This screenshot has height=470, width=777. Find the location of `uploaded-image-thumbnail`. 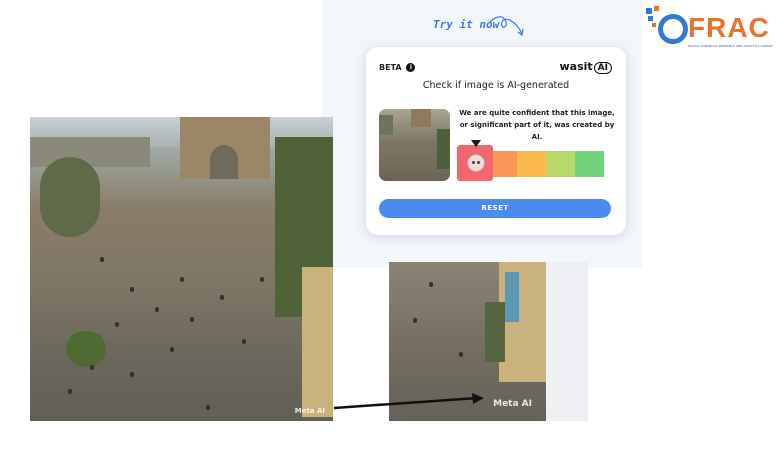

uploaded-image-thumbnail is located at coordinates (414, 145).